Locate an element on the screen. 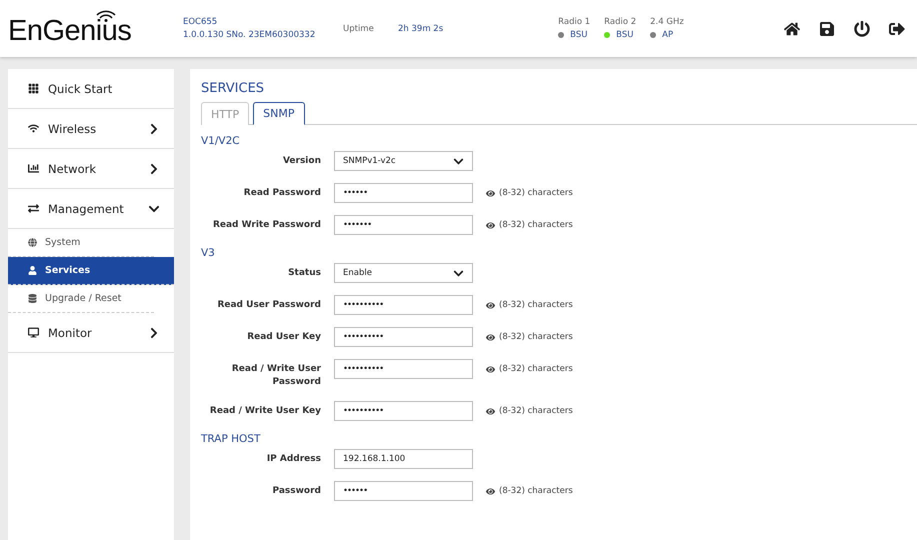  uptime-label: Uptime is located at coordinates (359, 29).